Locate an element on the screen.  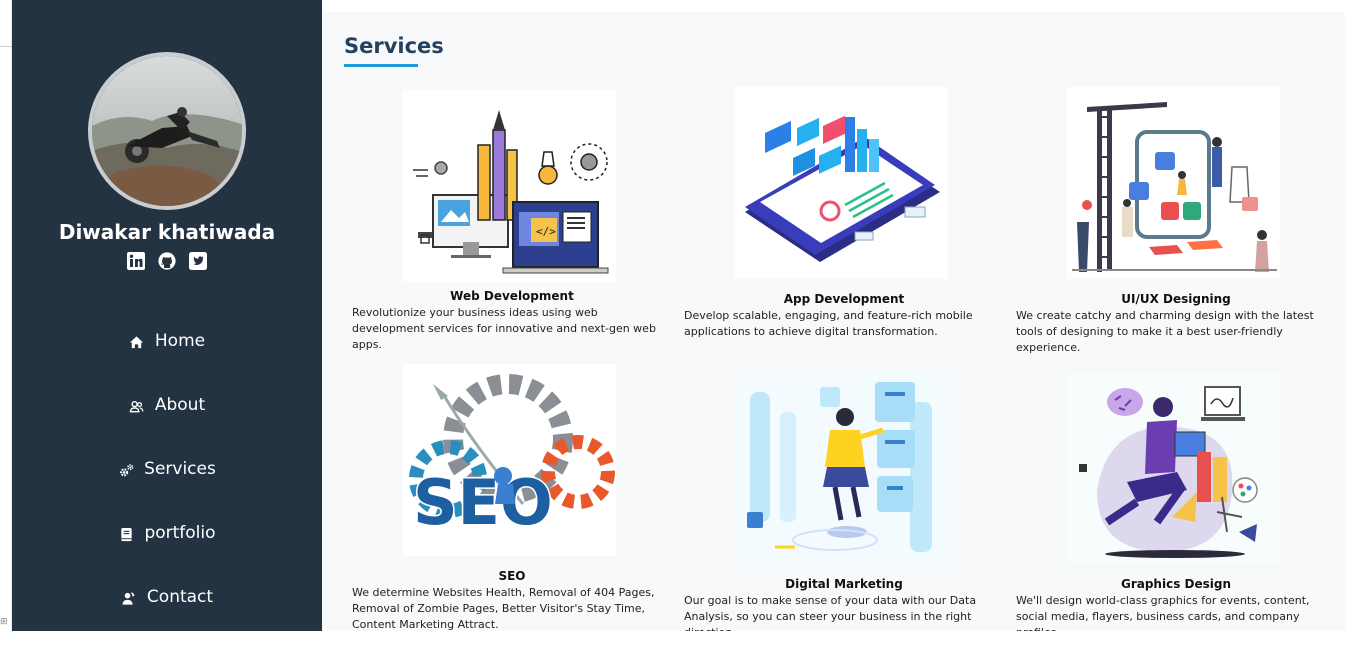
nav-label-portfolio: portfolio is located at coordinates (180, 533).